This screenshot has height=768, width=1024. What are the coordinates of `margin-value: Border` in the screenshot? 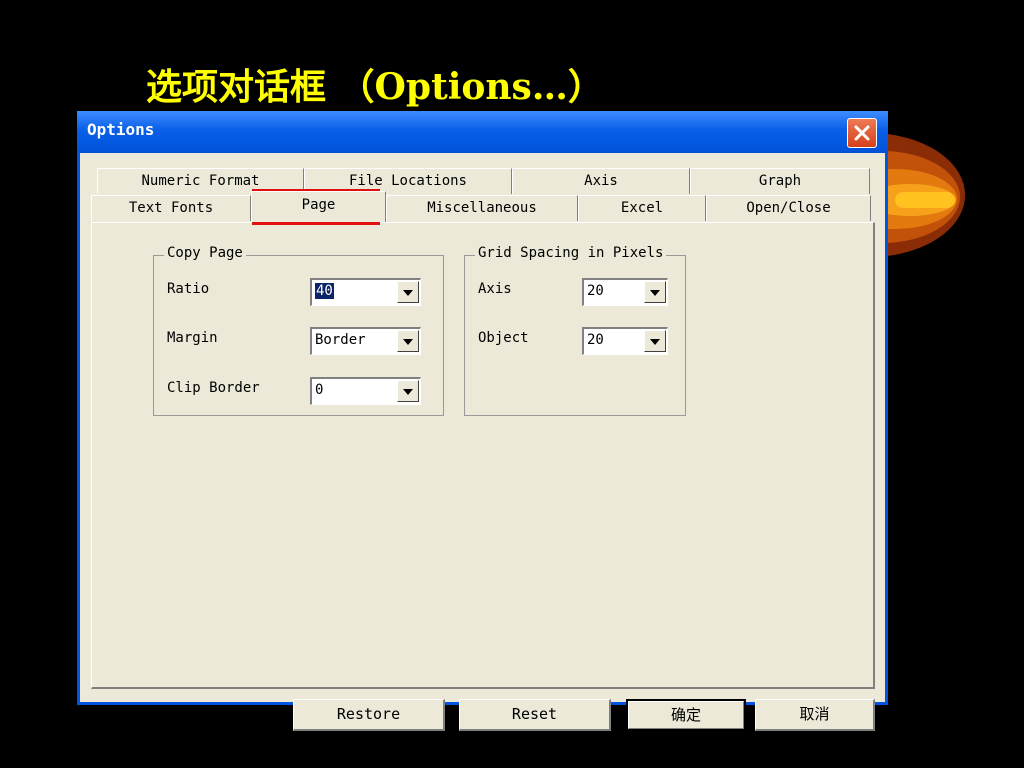 It's located at (340, 340).